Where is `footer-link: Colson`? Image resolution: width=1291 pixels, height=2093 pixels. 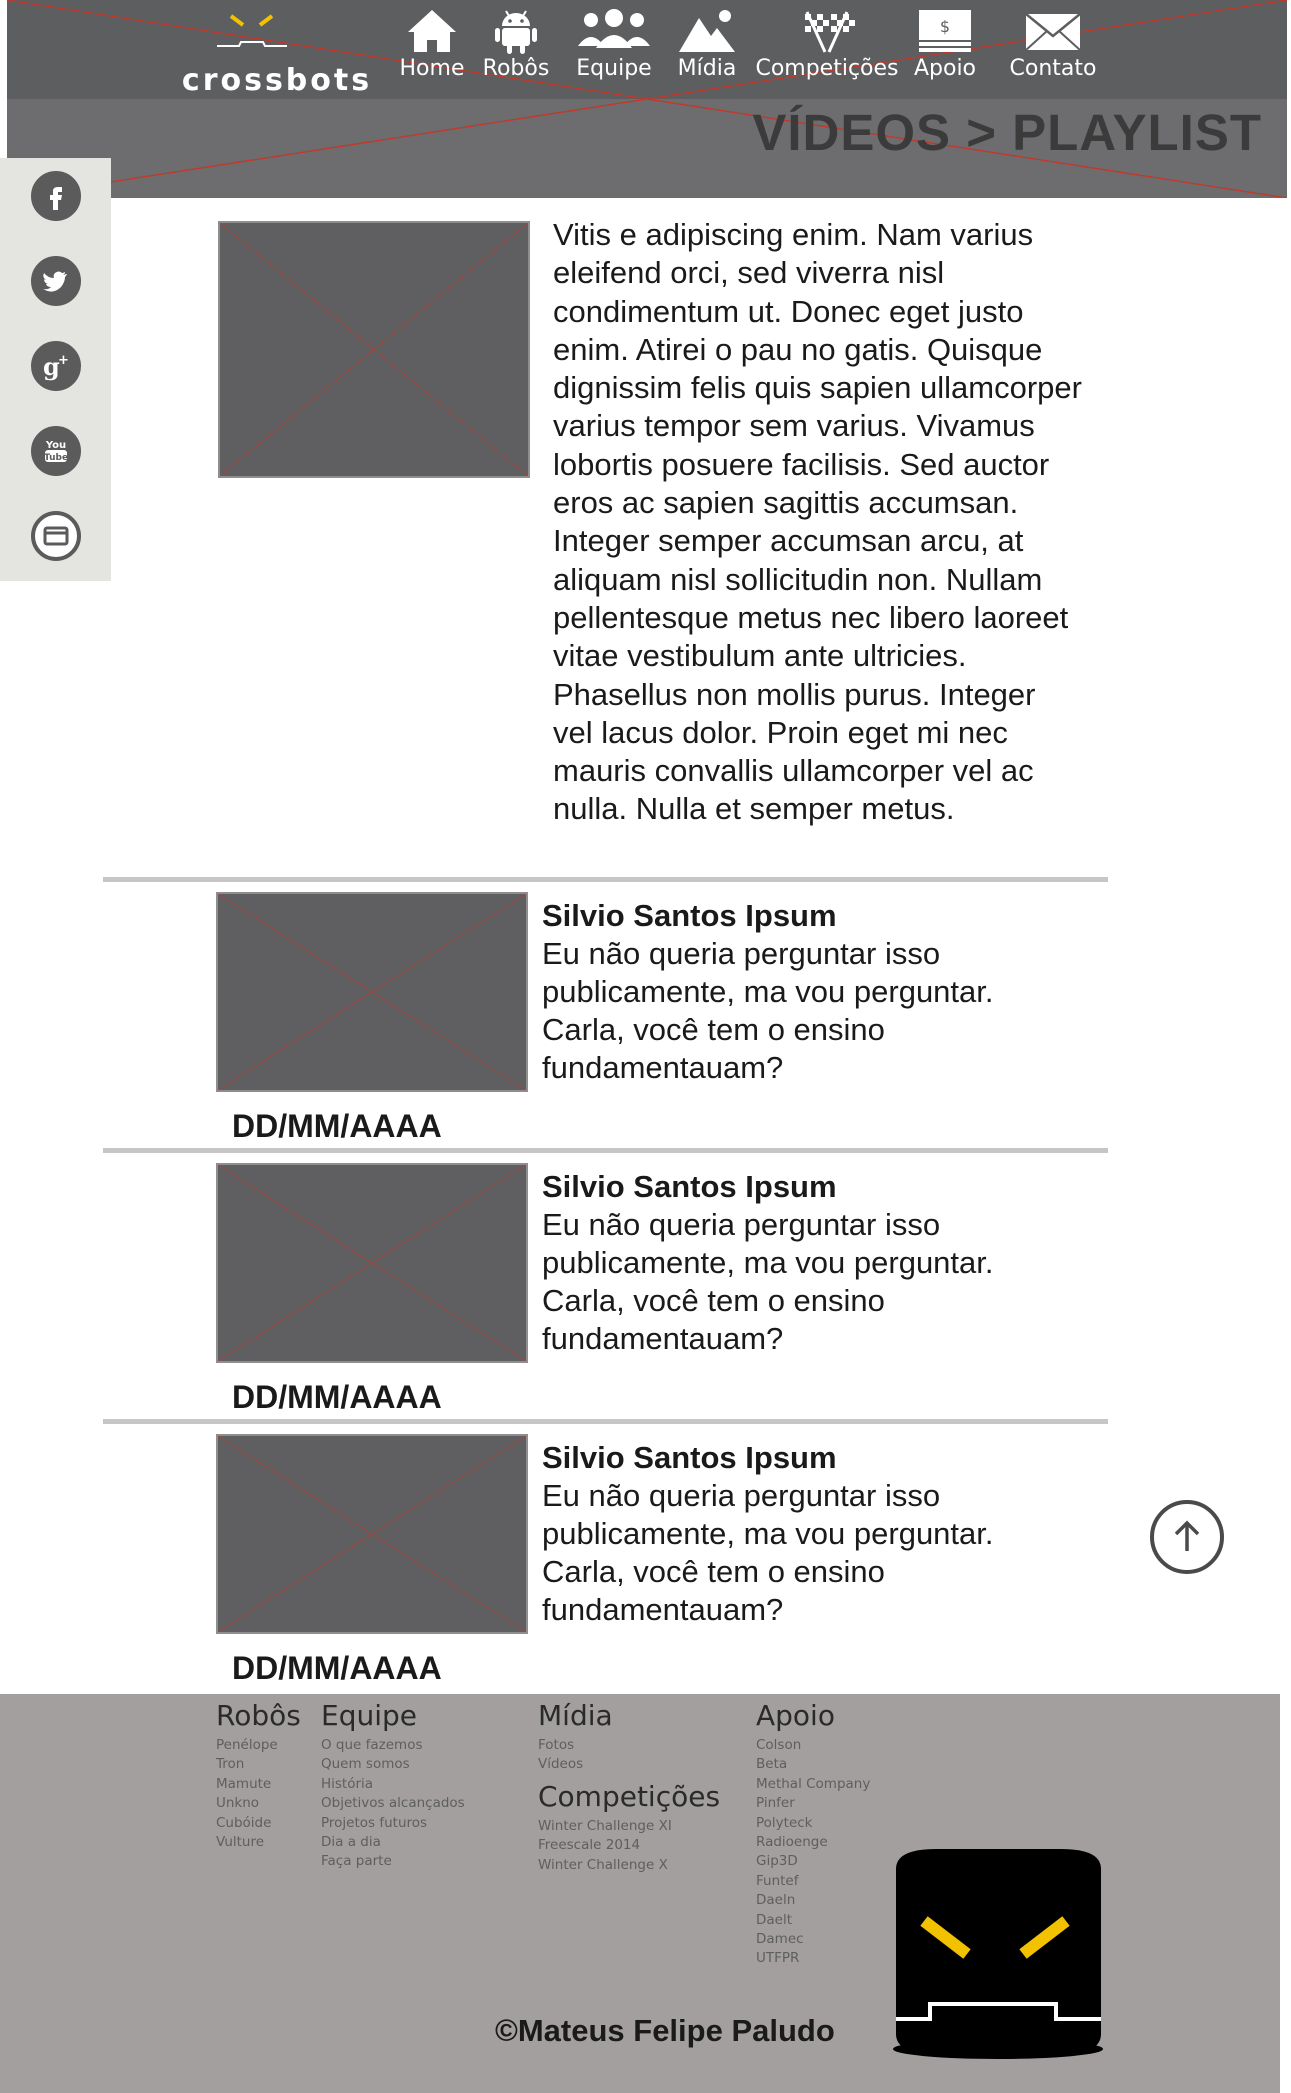 footer-link: Colson is located at coordinates (813, 1745).